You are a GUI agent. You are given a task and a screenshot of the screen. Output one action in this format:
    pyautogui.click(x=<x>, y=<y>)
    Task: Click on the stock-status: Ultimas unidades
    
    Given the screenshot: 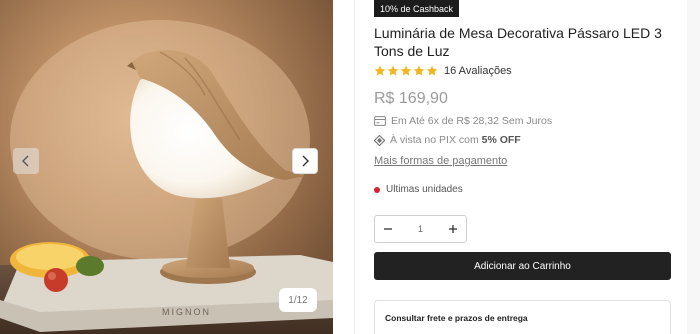 What is the action you would take?
    pyautogui.click(x=418, y=189)
    